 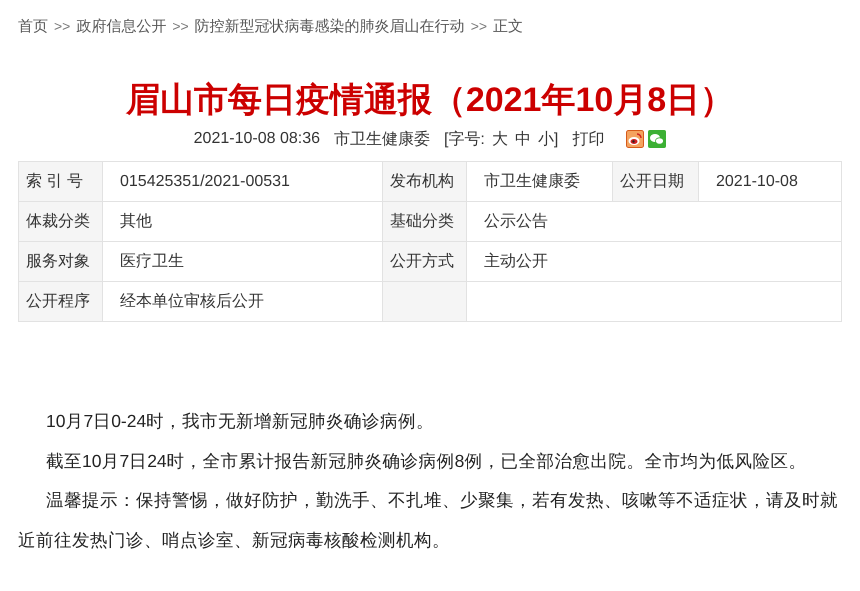 What do you see at coordinates (588, 139) in the screenshot?
I see `print-link: 打印` at bounding box center [588, 139].